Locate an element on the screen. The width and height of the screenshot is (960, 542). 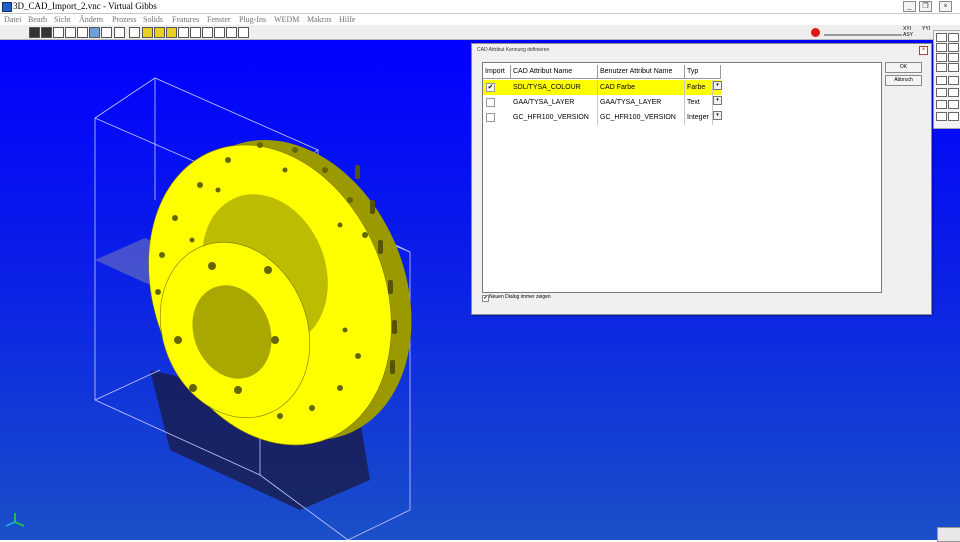
render-icon is located at coordinates (171, 32).